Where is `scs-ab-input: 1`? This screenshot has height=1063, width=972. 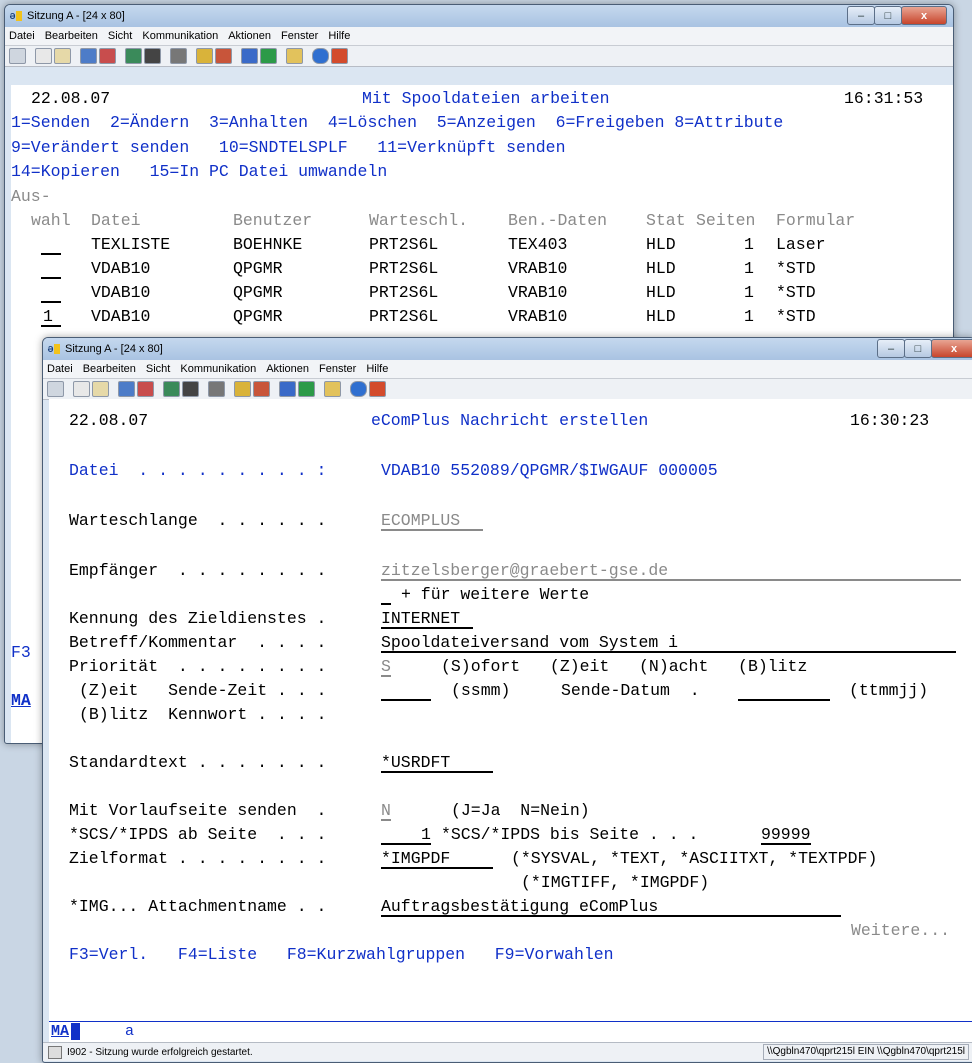 scs-ab-input: 1 is located at coordinates (426, 835).